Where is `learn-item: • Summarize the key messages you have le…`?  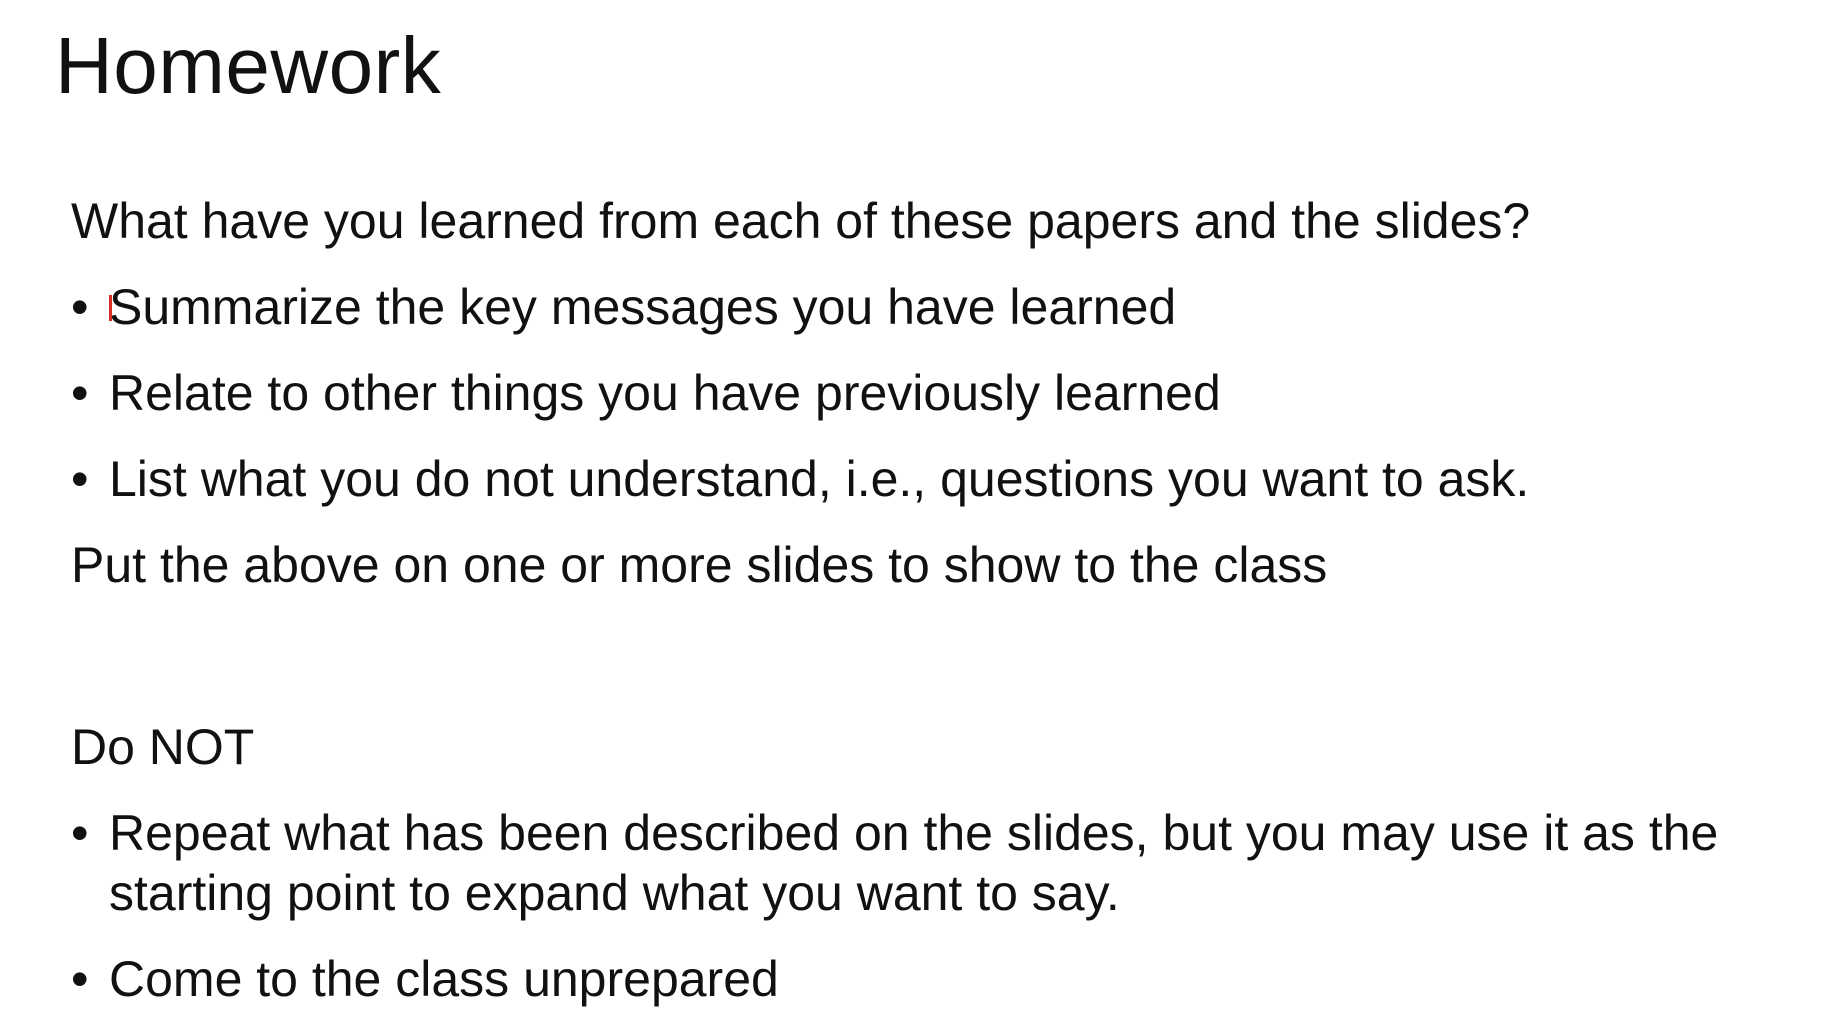
learn-item: • Summarize the key messages you have le… is located at coordinates (931, 307).